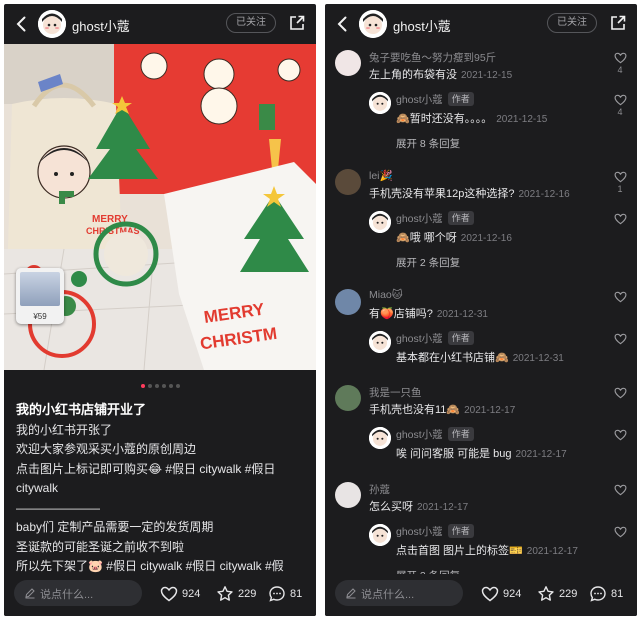 The width and height of the screenshot is (641, 620). What do you see at coordinates (481, 453) in the screenshot?
I see `reply-text: 唉 问问客服 可能是 bug 2021-12-17` at bounding box center [481, 453].